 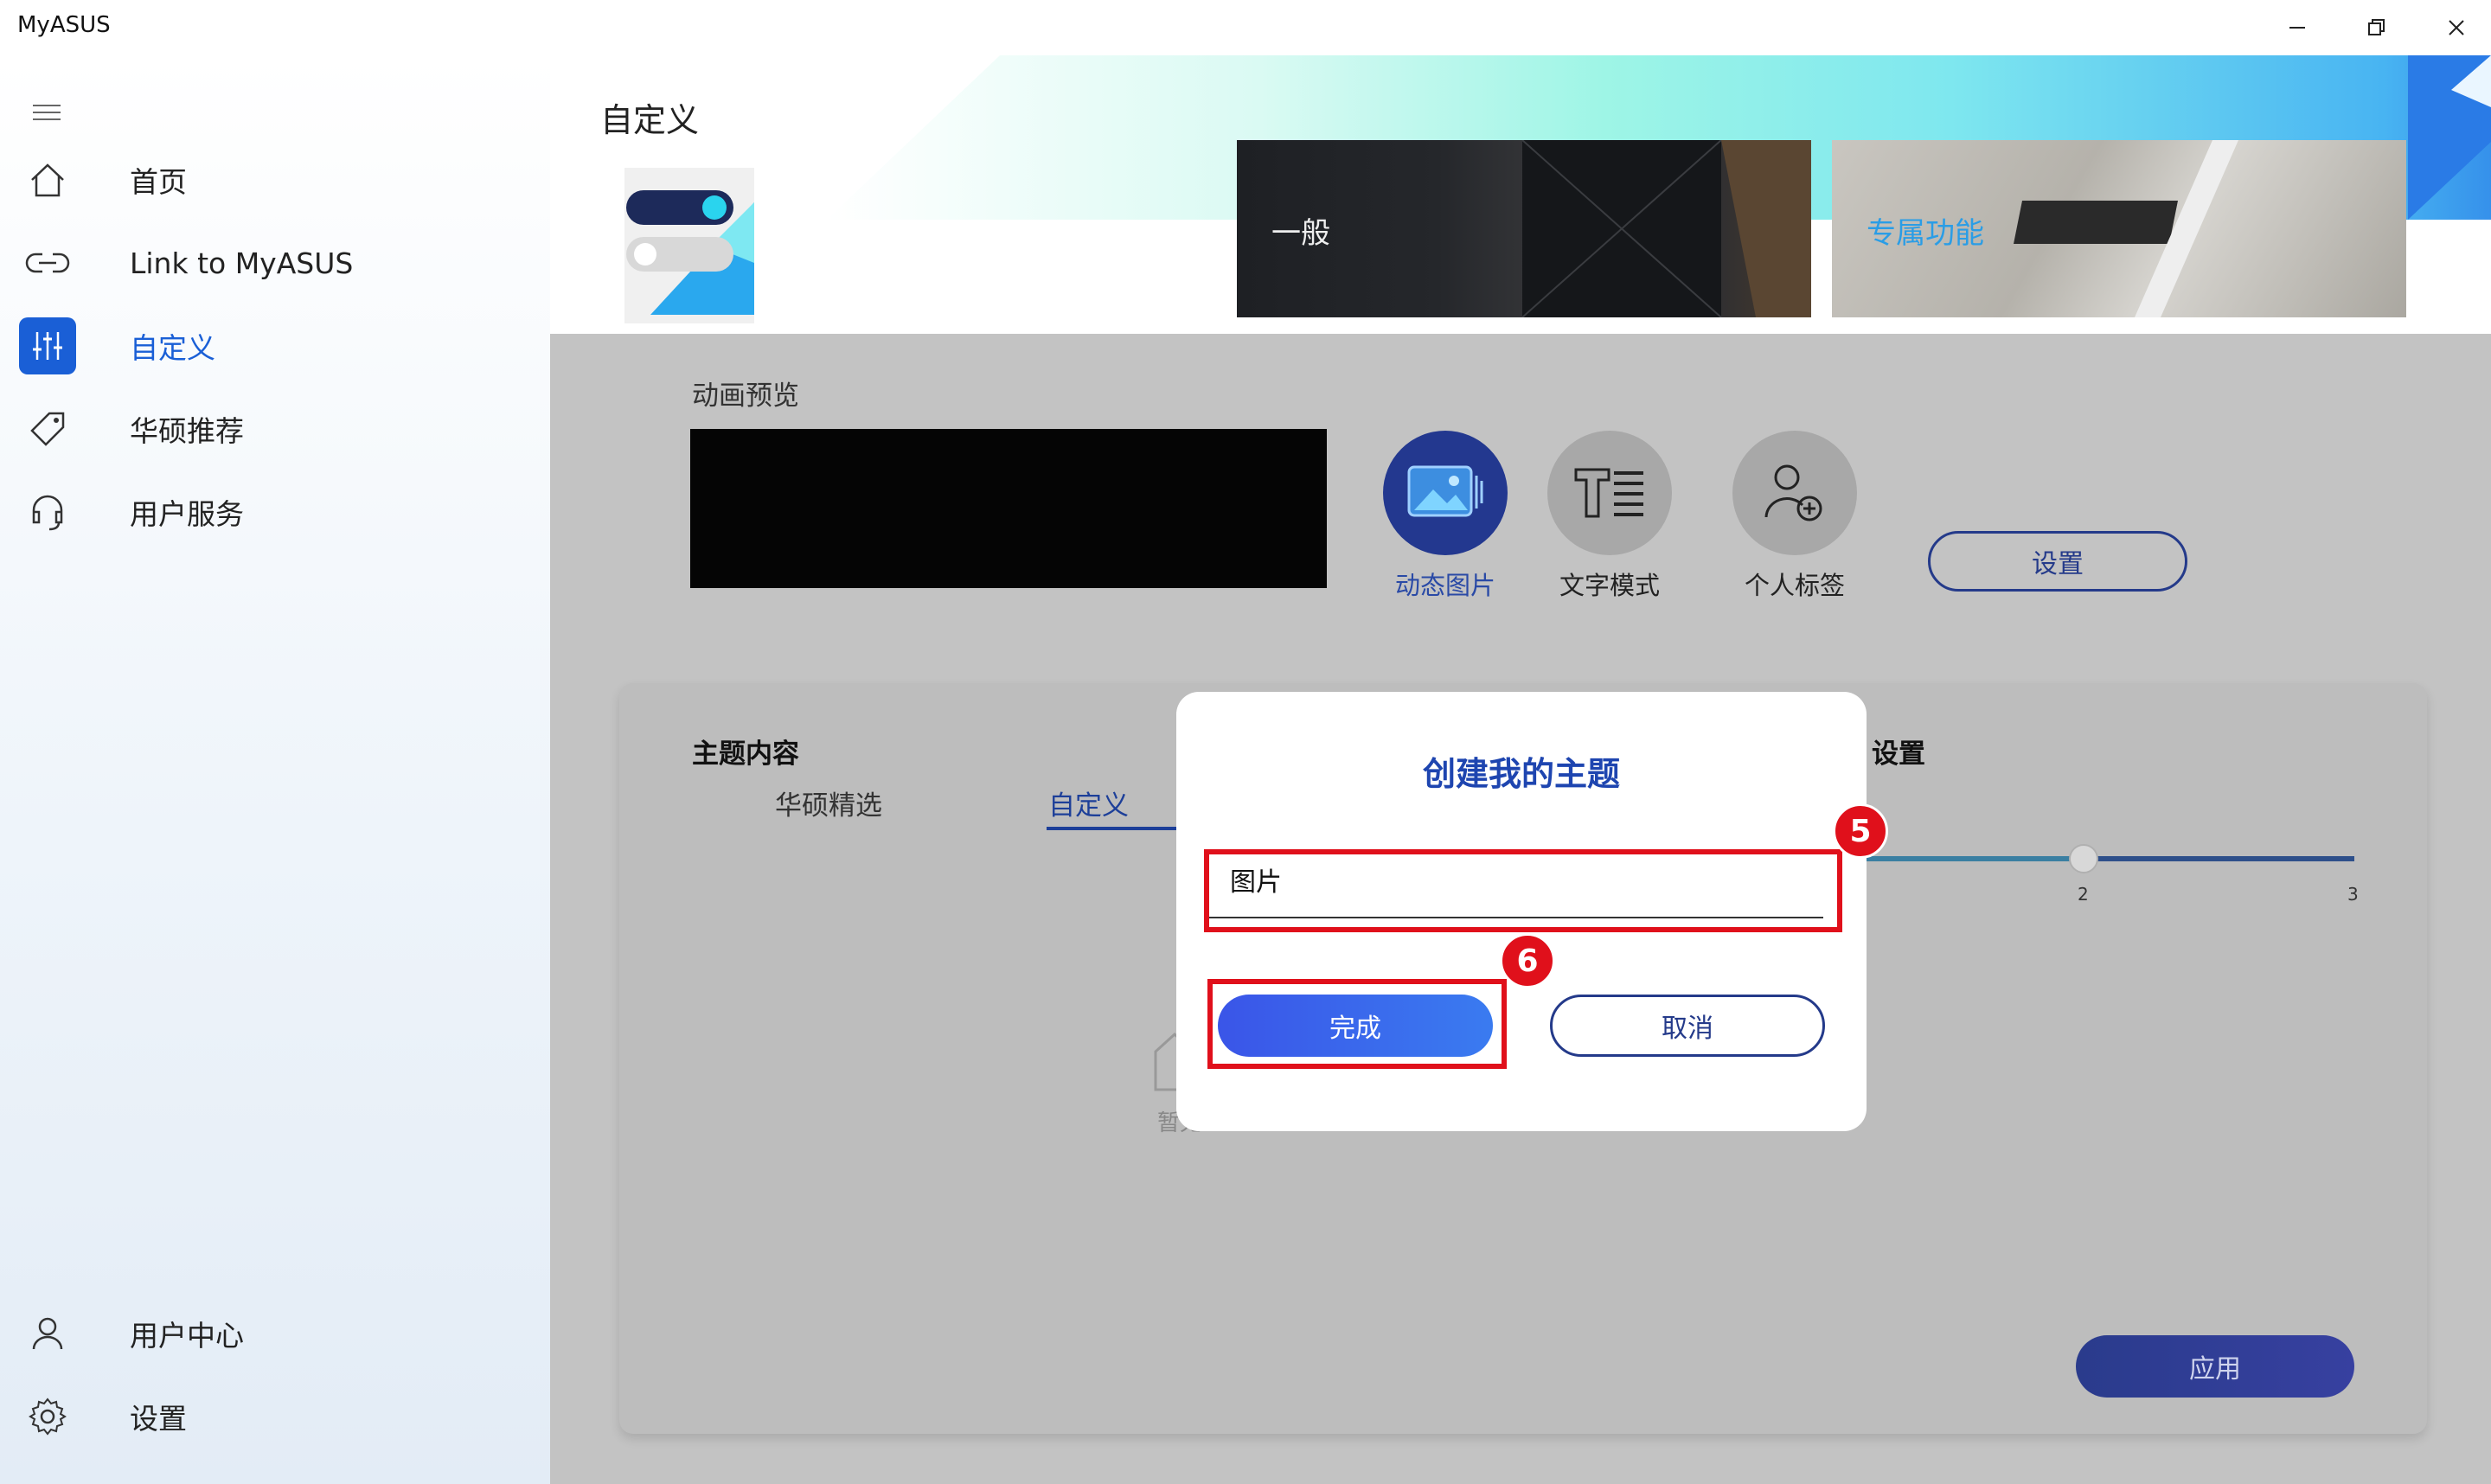 What do you see at coordinates (1925, 234) in the screenshot?
I see `card-exclusive-label: 专属功能` at bounding box center [1925, 234].